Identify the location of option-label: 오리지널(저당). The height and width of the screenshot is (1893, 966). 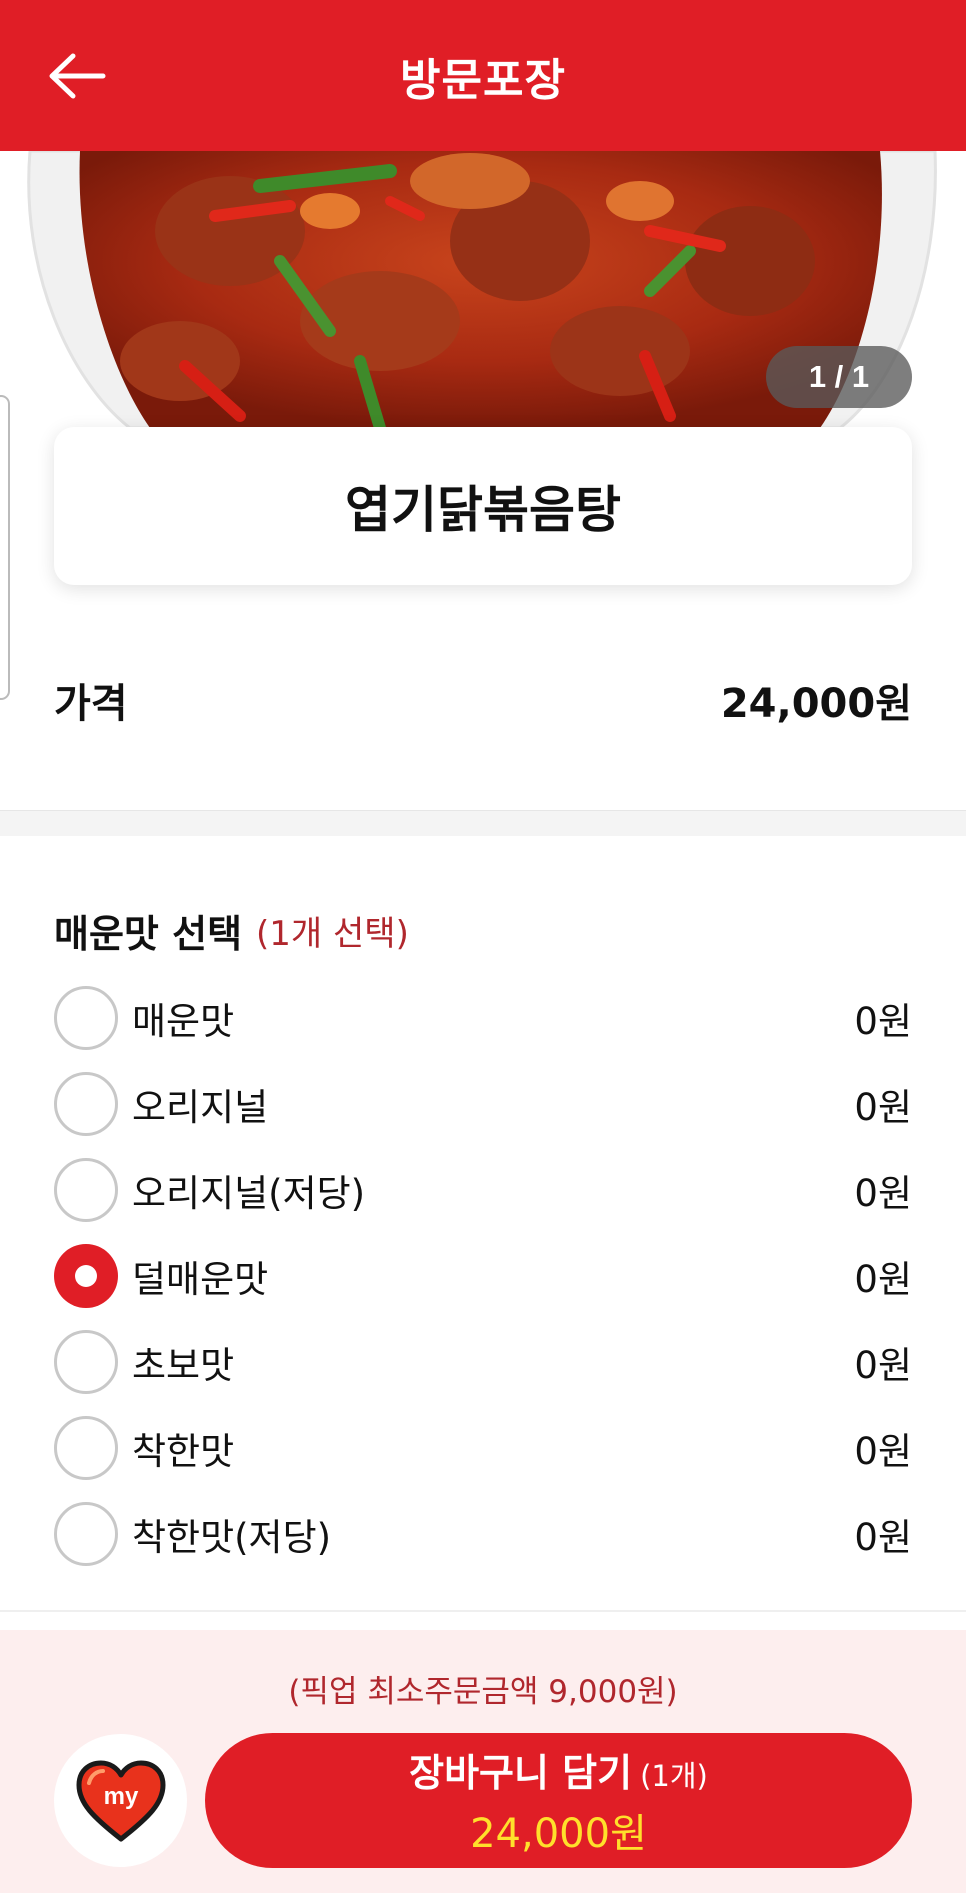
(249, 1193).